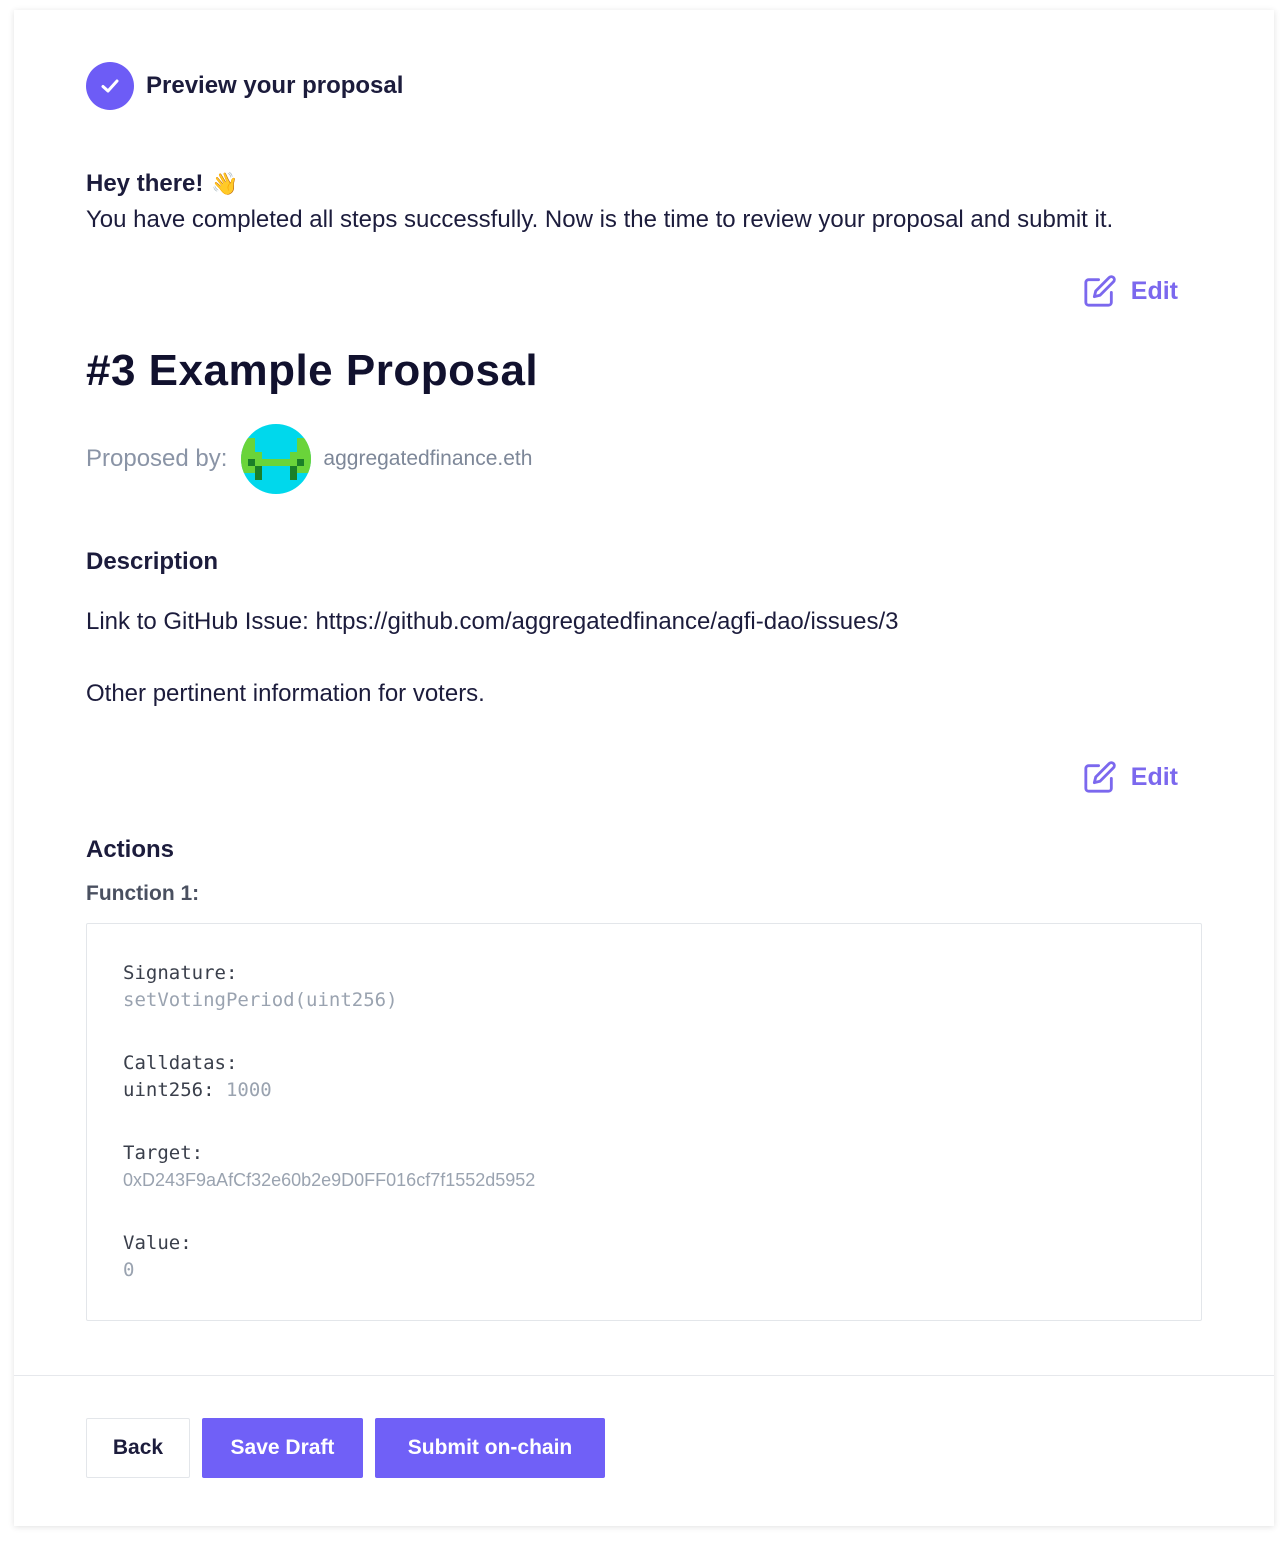 This screenshot has height=1548, width=1282. Describe the element at coordinates (169, 1090) in the screenshot. I see `calldata-type: uint256:` at that location.